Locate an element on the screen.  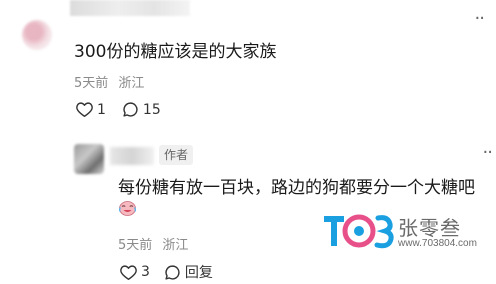
reply-meta: 5天前 浙江 is located at coordinates (153, 243).